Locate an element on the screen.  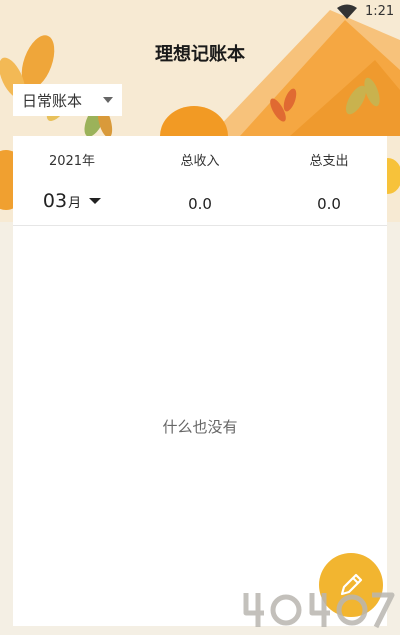
book-selector-dropdown: 日常账本 is located at coordinates (67, 100).